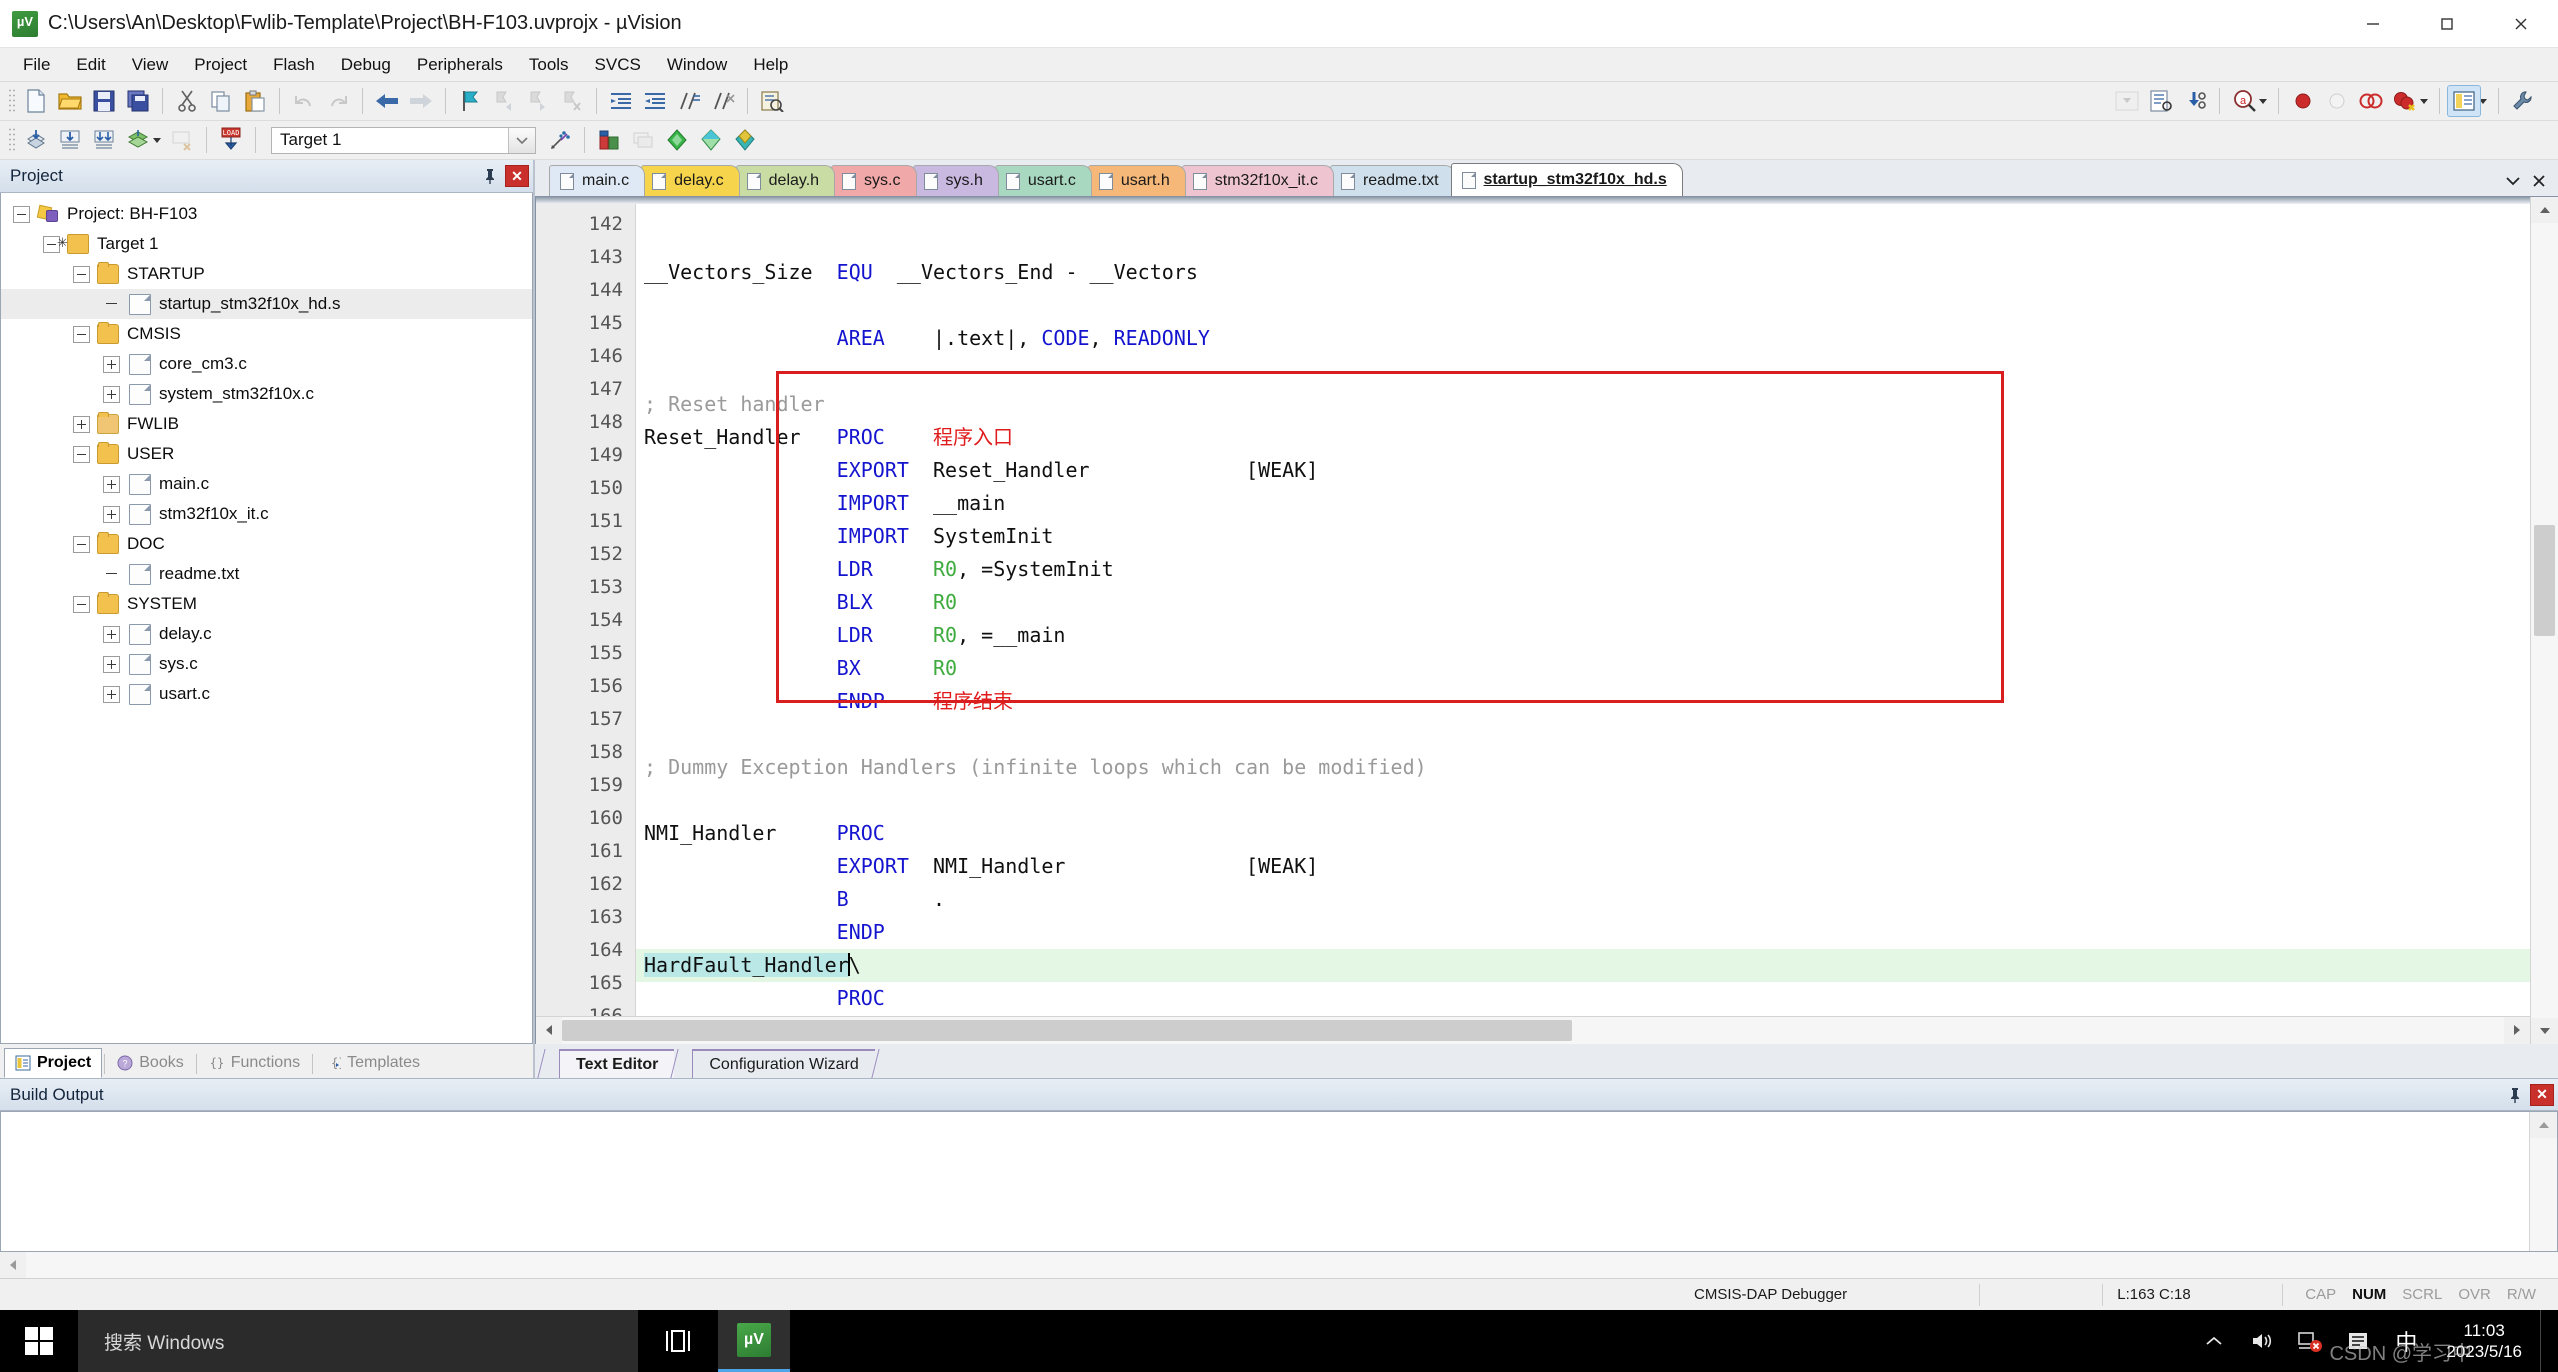 This screenshot has width=2558, height=1372. I want to click on code-line: IMPORT SystemInit, so click(1583, 536).